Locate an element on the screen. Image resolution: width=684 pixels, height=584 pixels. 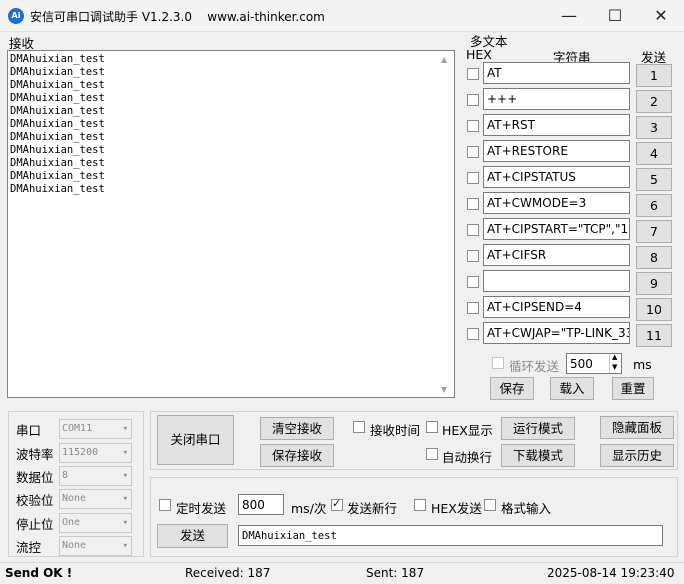
multitext-send-button: 1 is located at coordinates (654, 75).